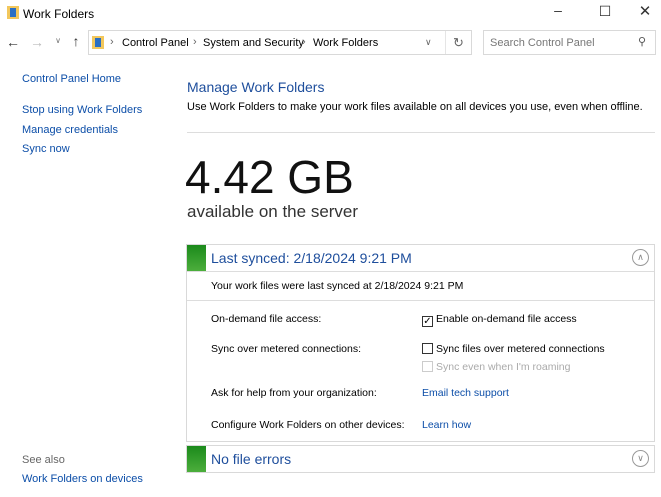  What do you see at coordinates (76, 41) in the screenshot?
I see `up-button: ↑` at bounding box center [76, 41].